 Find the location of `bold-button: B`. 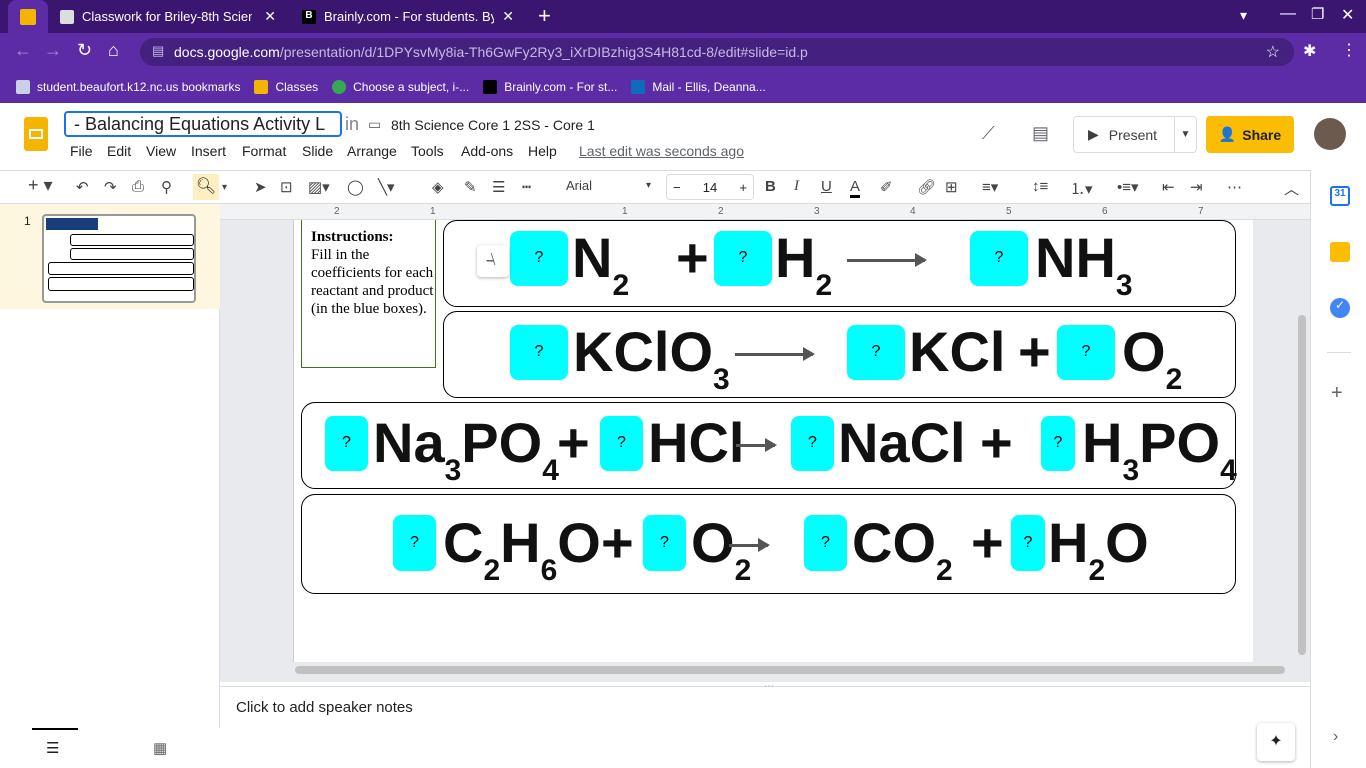

bold-button: B is located at coordinates (770, 186).